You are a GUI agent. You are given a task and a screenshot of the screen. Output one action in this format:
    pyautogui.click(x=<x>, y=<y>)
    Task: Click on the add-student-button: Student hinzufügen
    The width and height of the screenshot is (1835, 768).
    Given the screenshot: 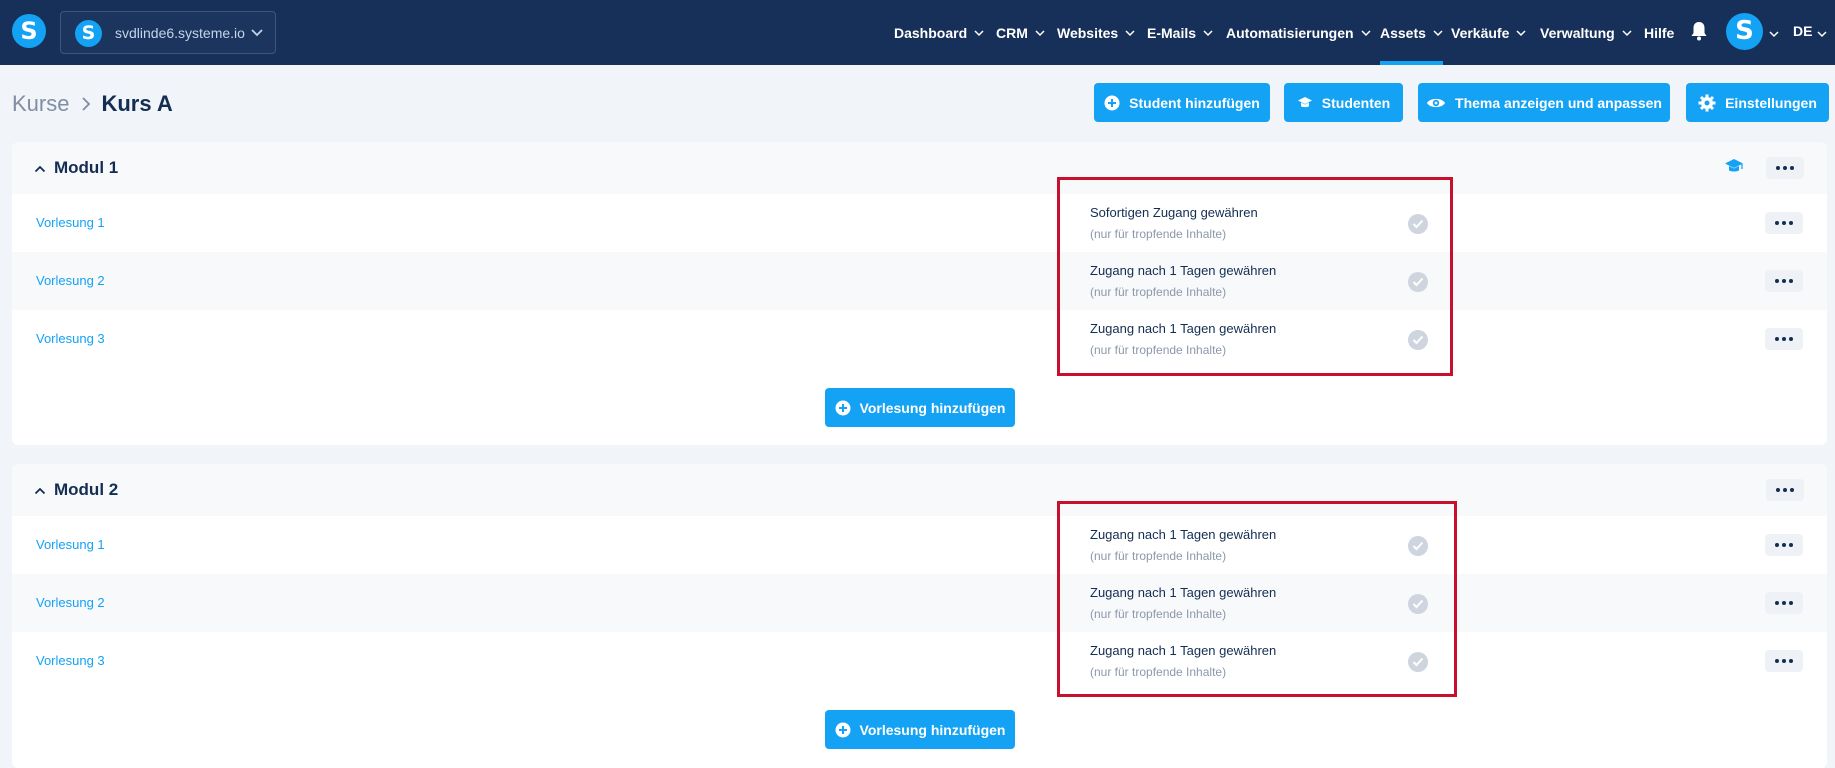 What is the action you would take?
    pyautogui.click(x=1182, y=102)
    